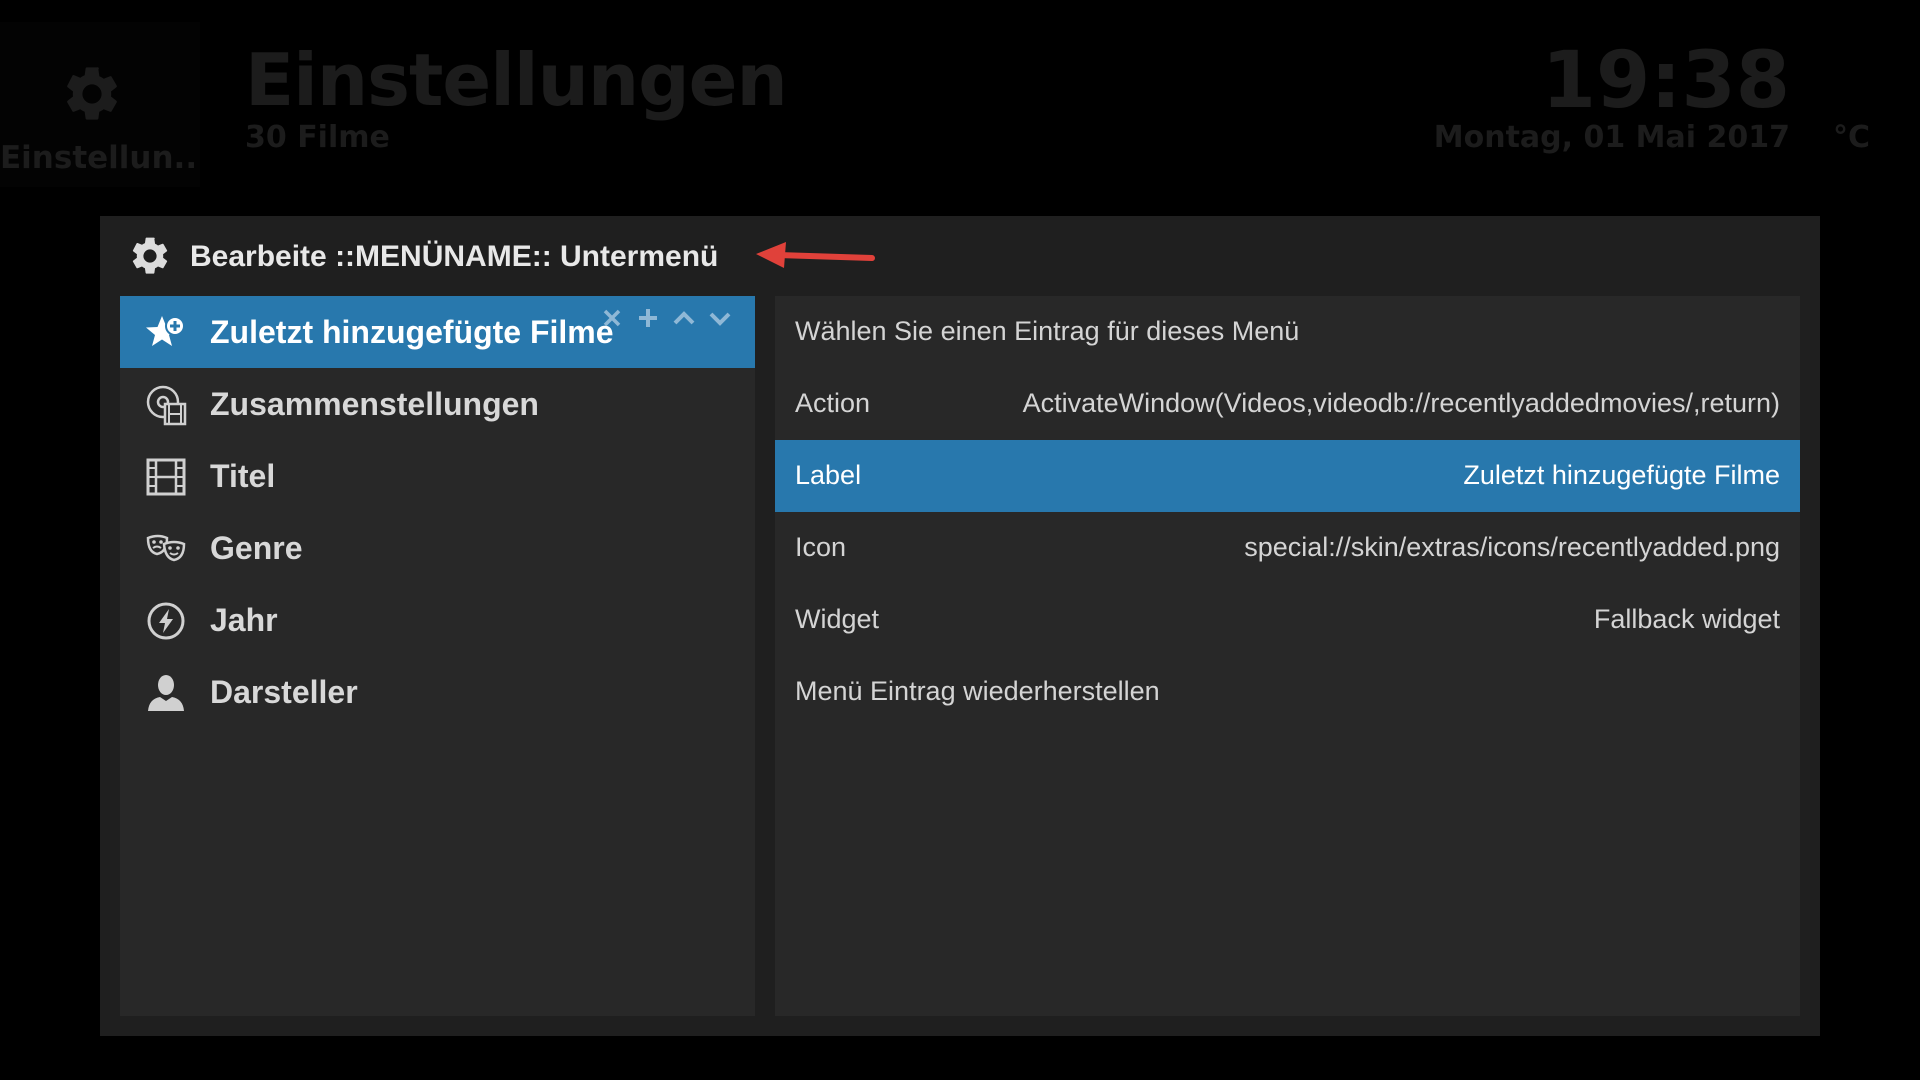  Describe the element at coordinates (977, 691) in the screenshot. I see `setting-label: Menü Eintrag wiederherstellen` at that location.